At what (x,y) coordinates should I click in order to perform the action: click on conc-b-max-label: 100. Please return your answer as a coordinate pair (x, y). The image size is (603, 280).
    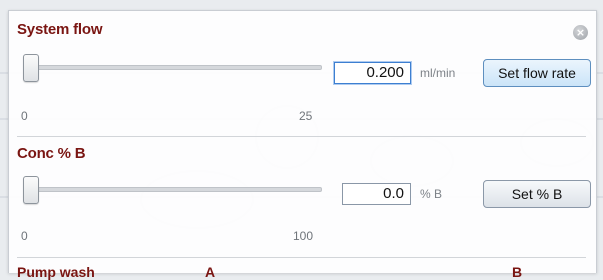
    Looking at the image, I should click on (303, 236).